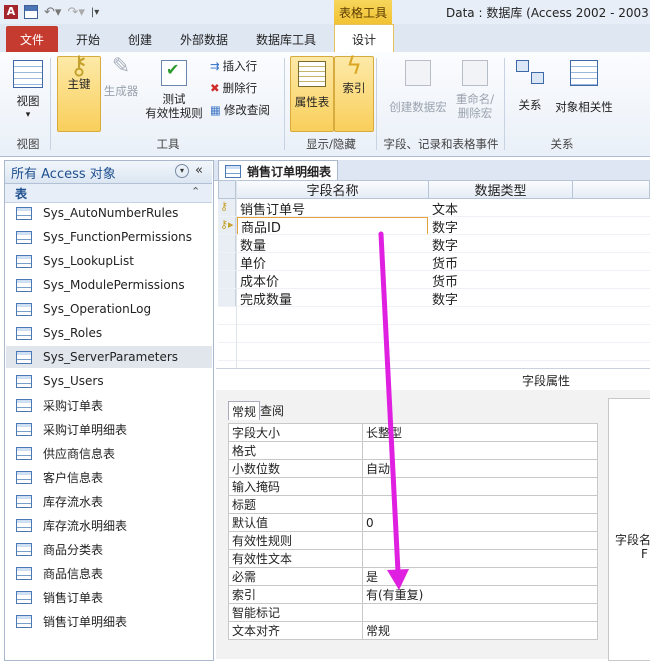 Image resolution: width=650 pixels, height=661 pixels. Describe the element at coordinates (182, 171) in the screenshot. I see `nav-menu-dropdown-icon: ▾` at that location.